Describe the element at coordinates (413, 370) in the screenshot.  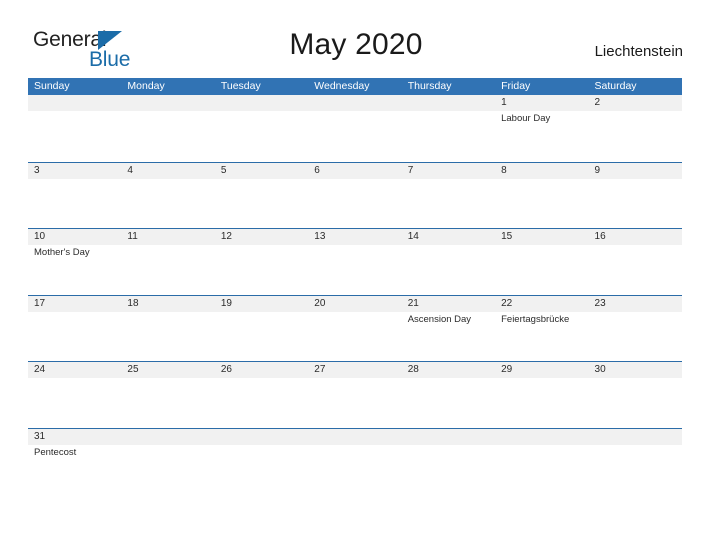
I see `day-number: 28` at that location.